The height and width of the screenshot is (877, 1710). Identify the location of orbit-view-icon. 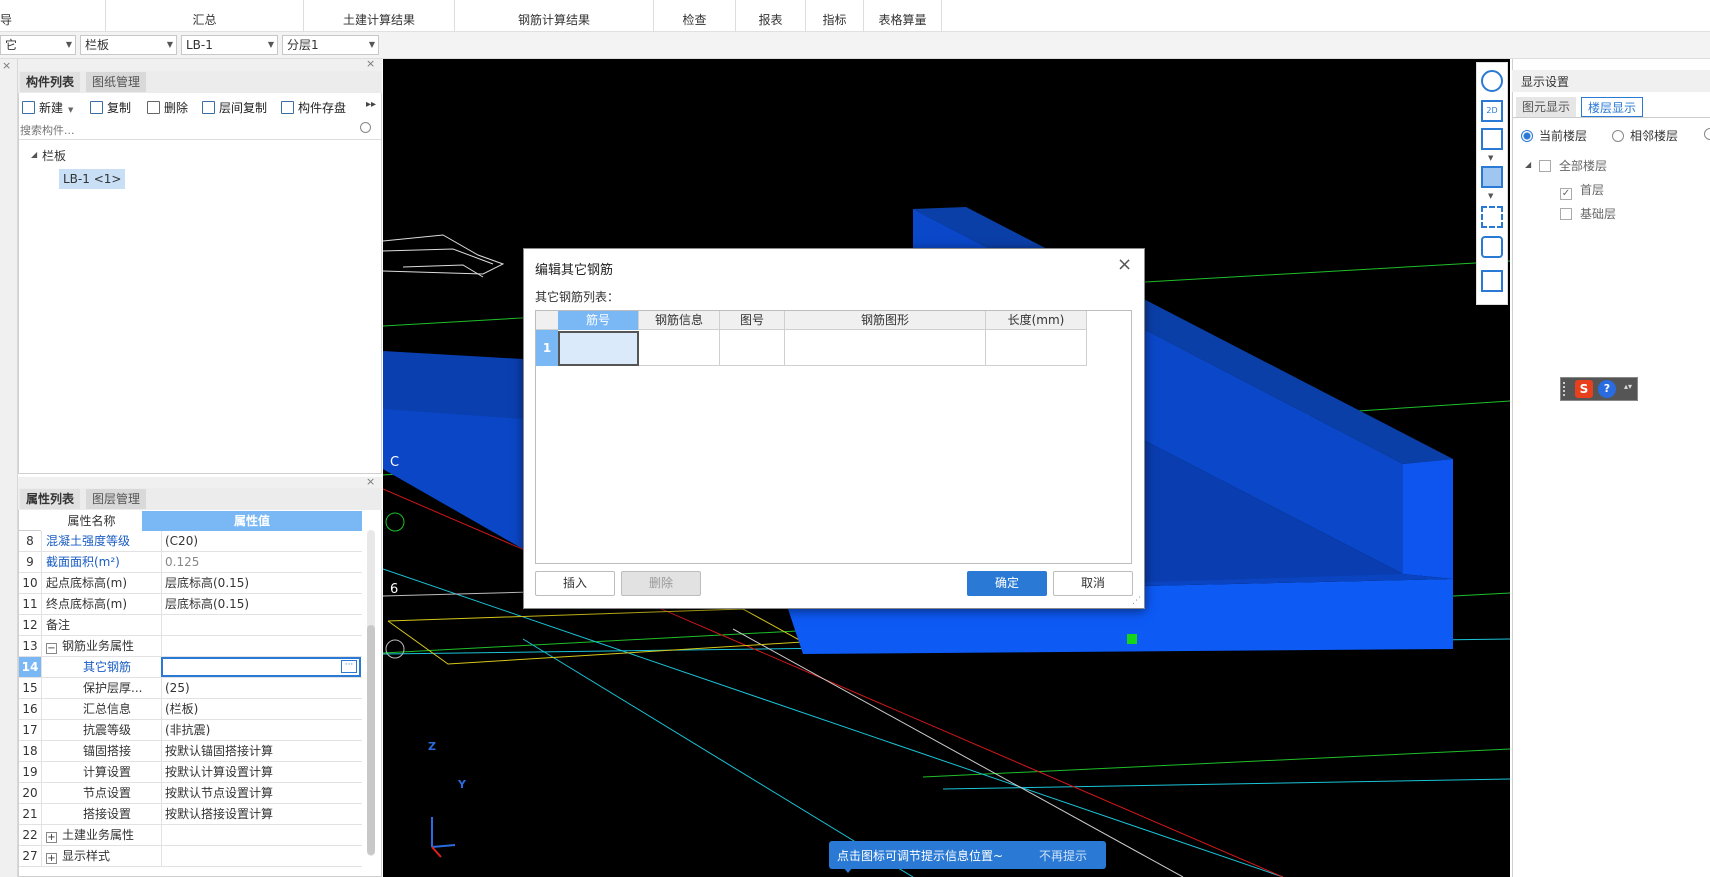
(1492, 81).